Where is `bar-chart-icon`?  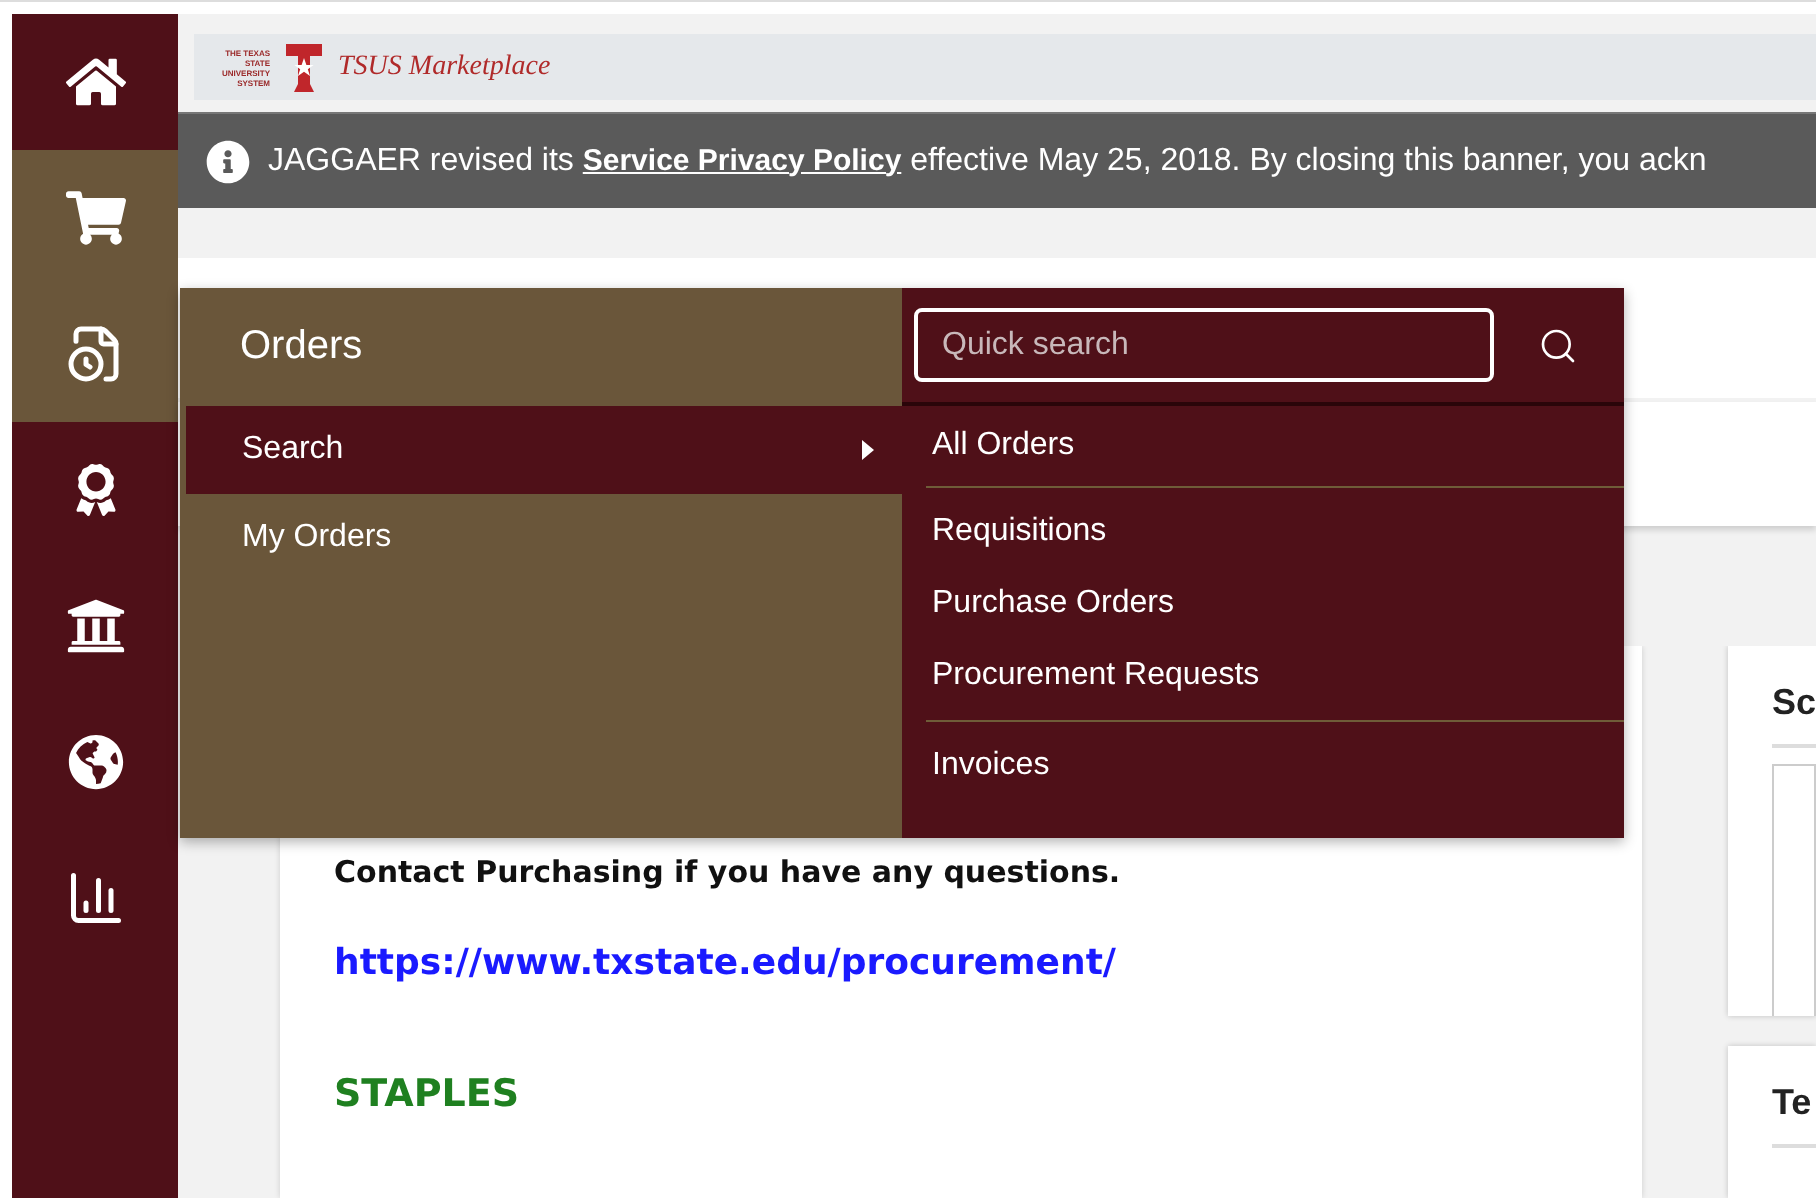 bar-chart-icon is located at coordinates (95, 898).